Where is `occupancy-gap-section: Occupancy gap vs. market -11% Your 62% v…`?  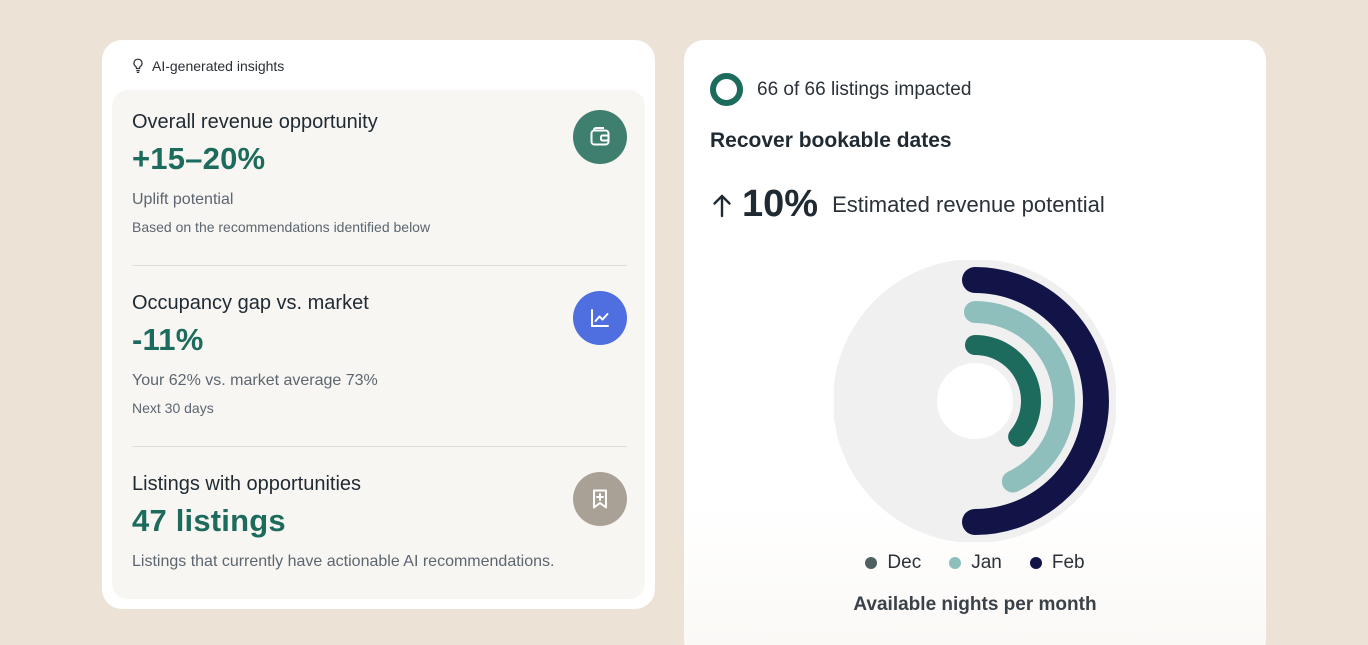
occupancy-gap-section: Occupancy gap vs. market -11% Your 62% v… is located at coordinates (379, 354).